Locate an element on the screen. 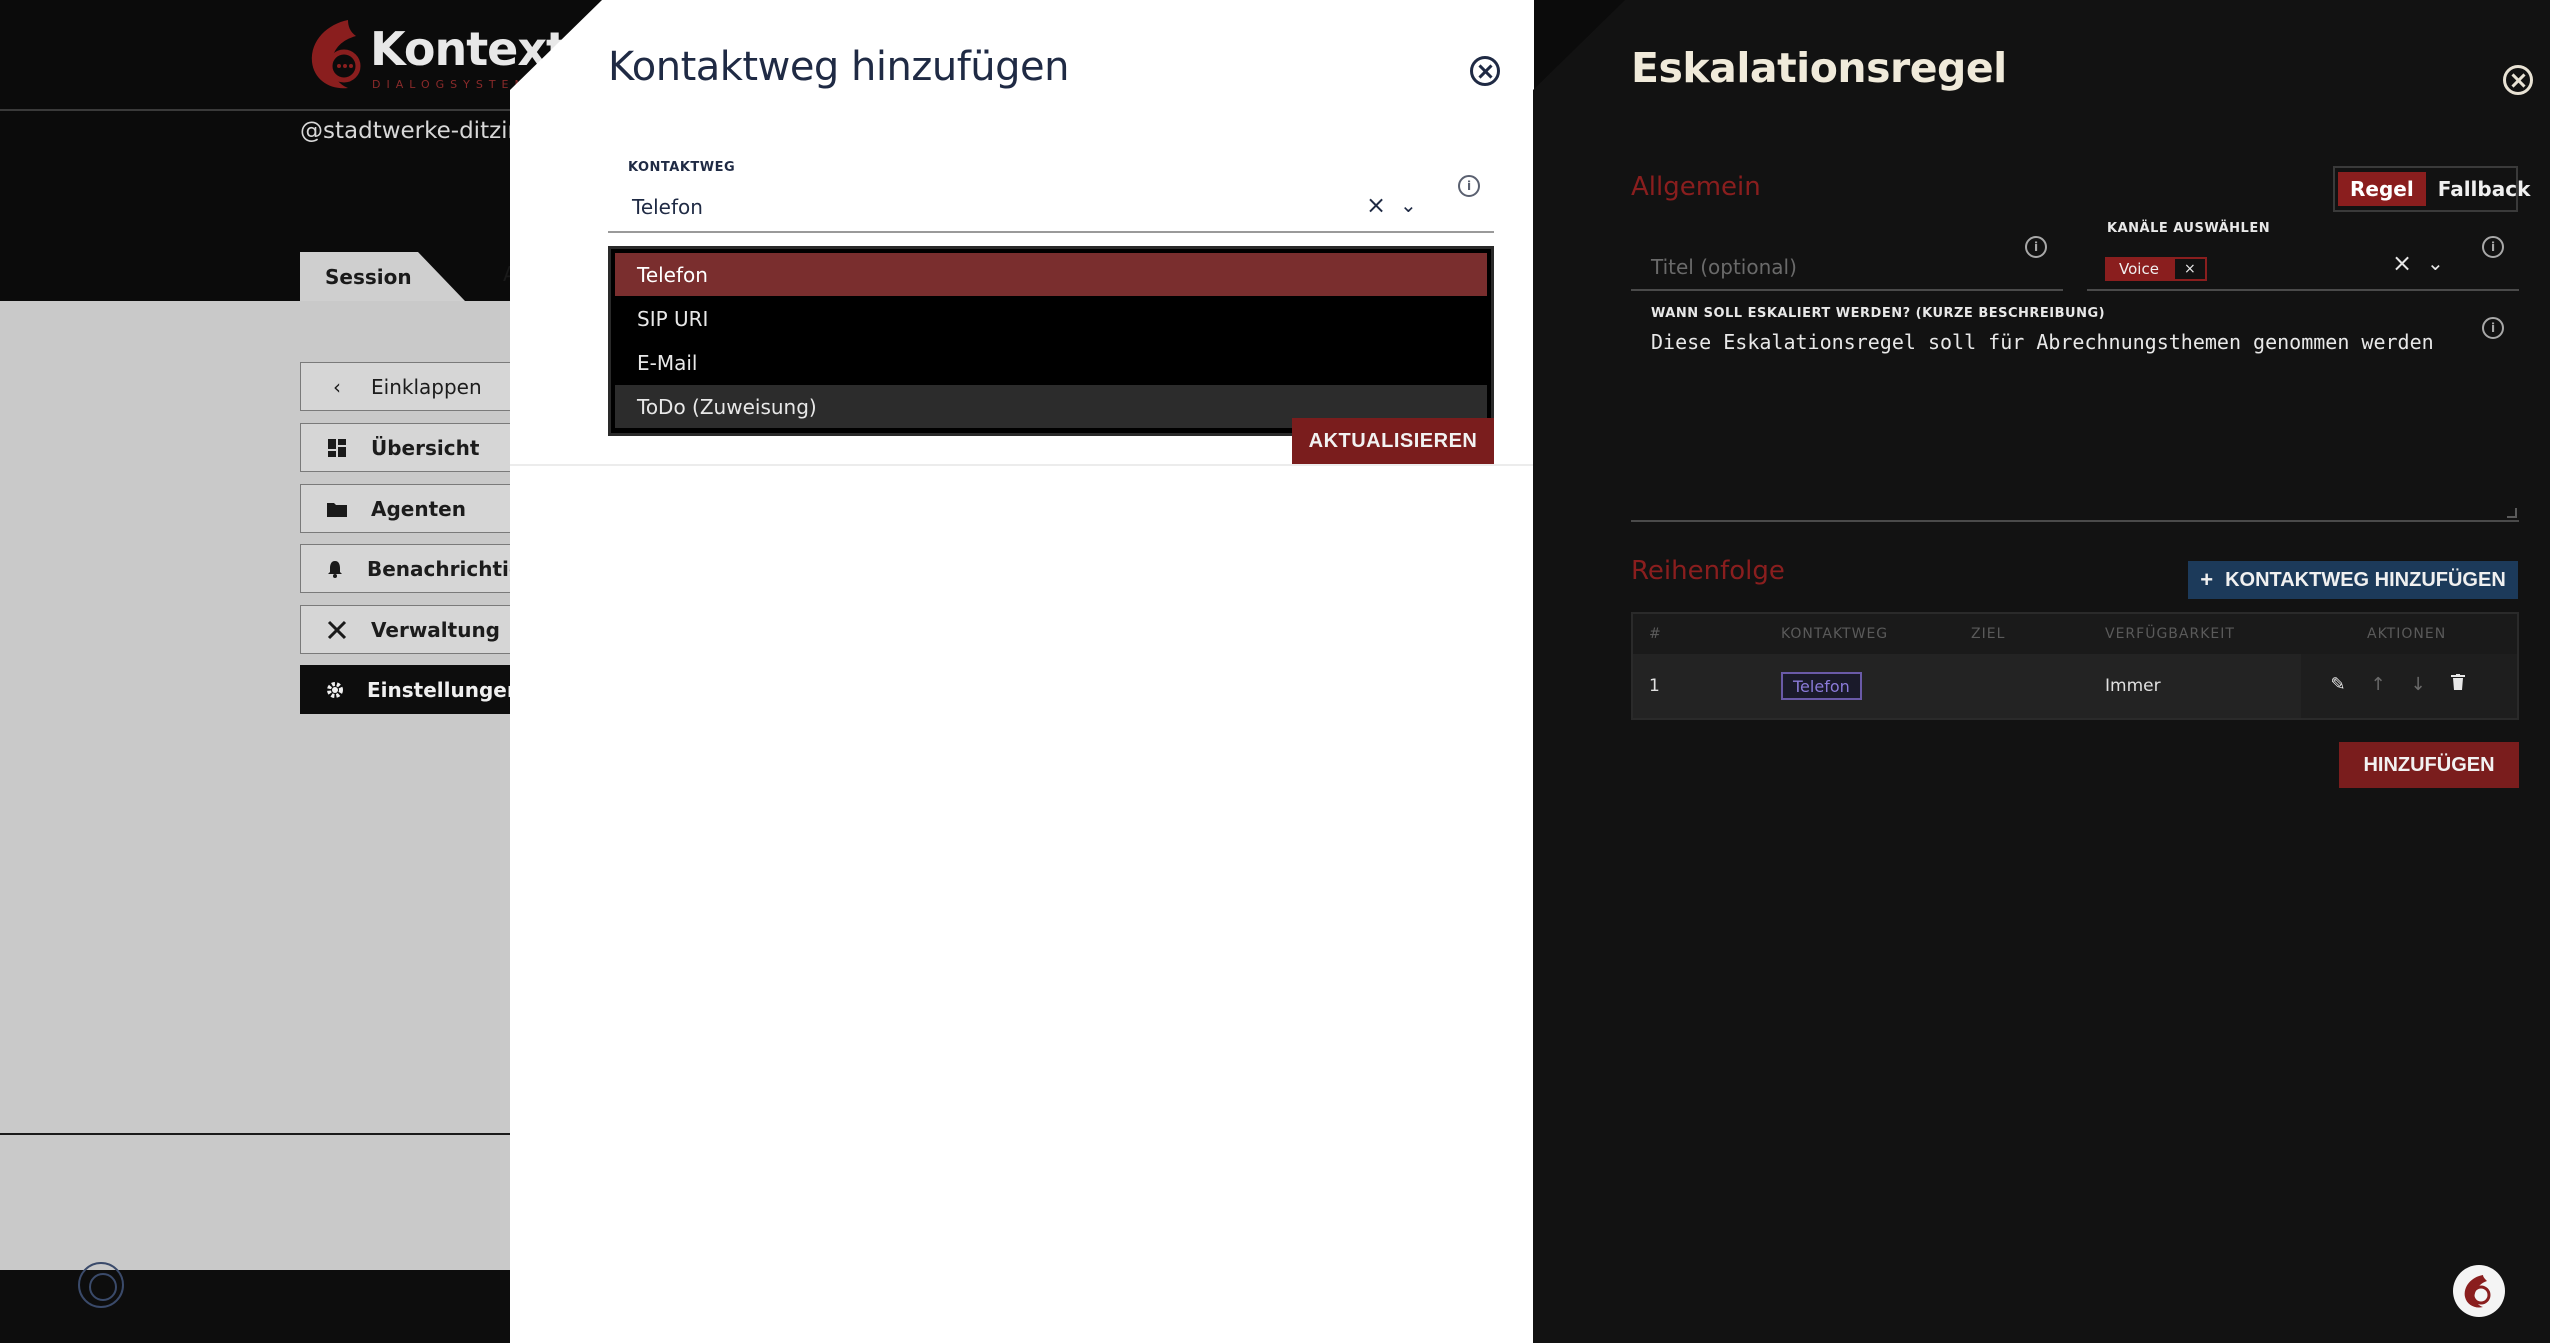 The image size is (2550, 1343). panel-title: Eskalationsregel is located at coordinates (1819, 68).